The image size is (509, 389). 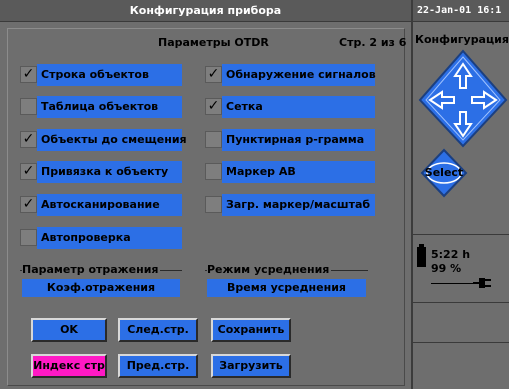 What do you see at coordinates (461, 11) in the screenshot?
I see `clock: 22-Jan-01 16:1` at bounding box center [461, 11].